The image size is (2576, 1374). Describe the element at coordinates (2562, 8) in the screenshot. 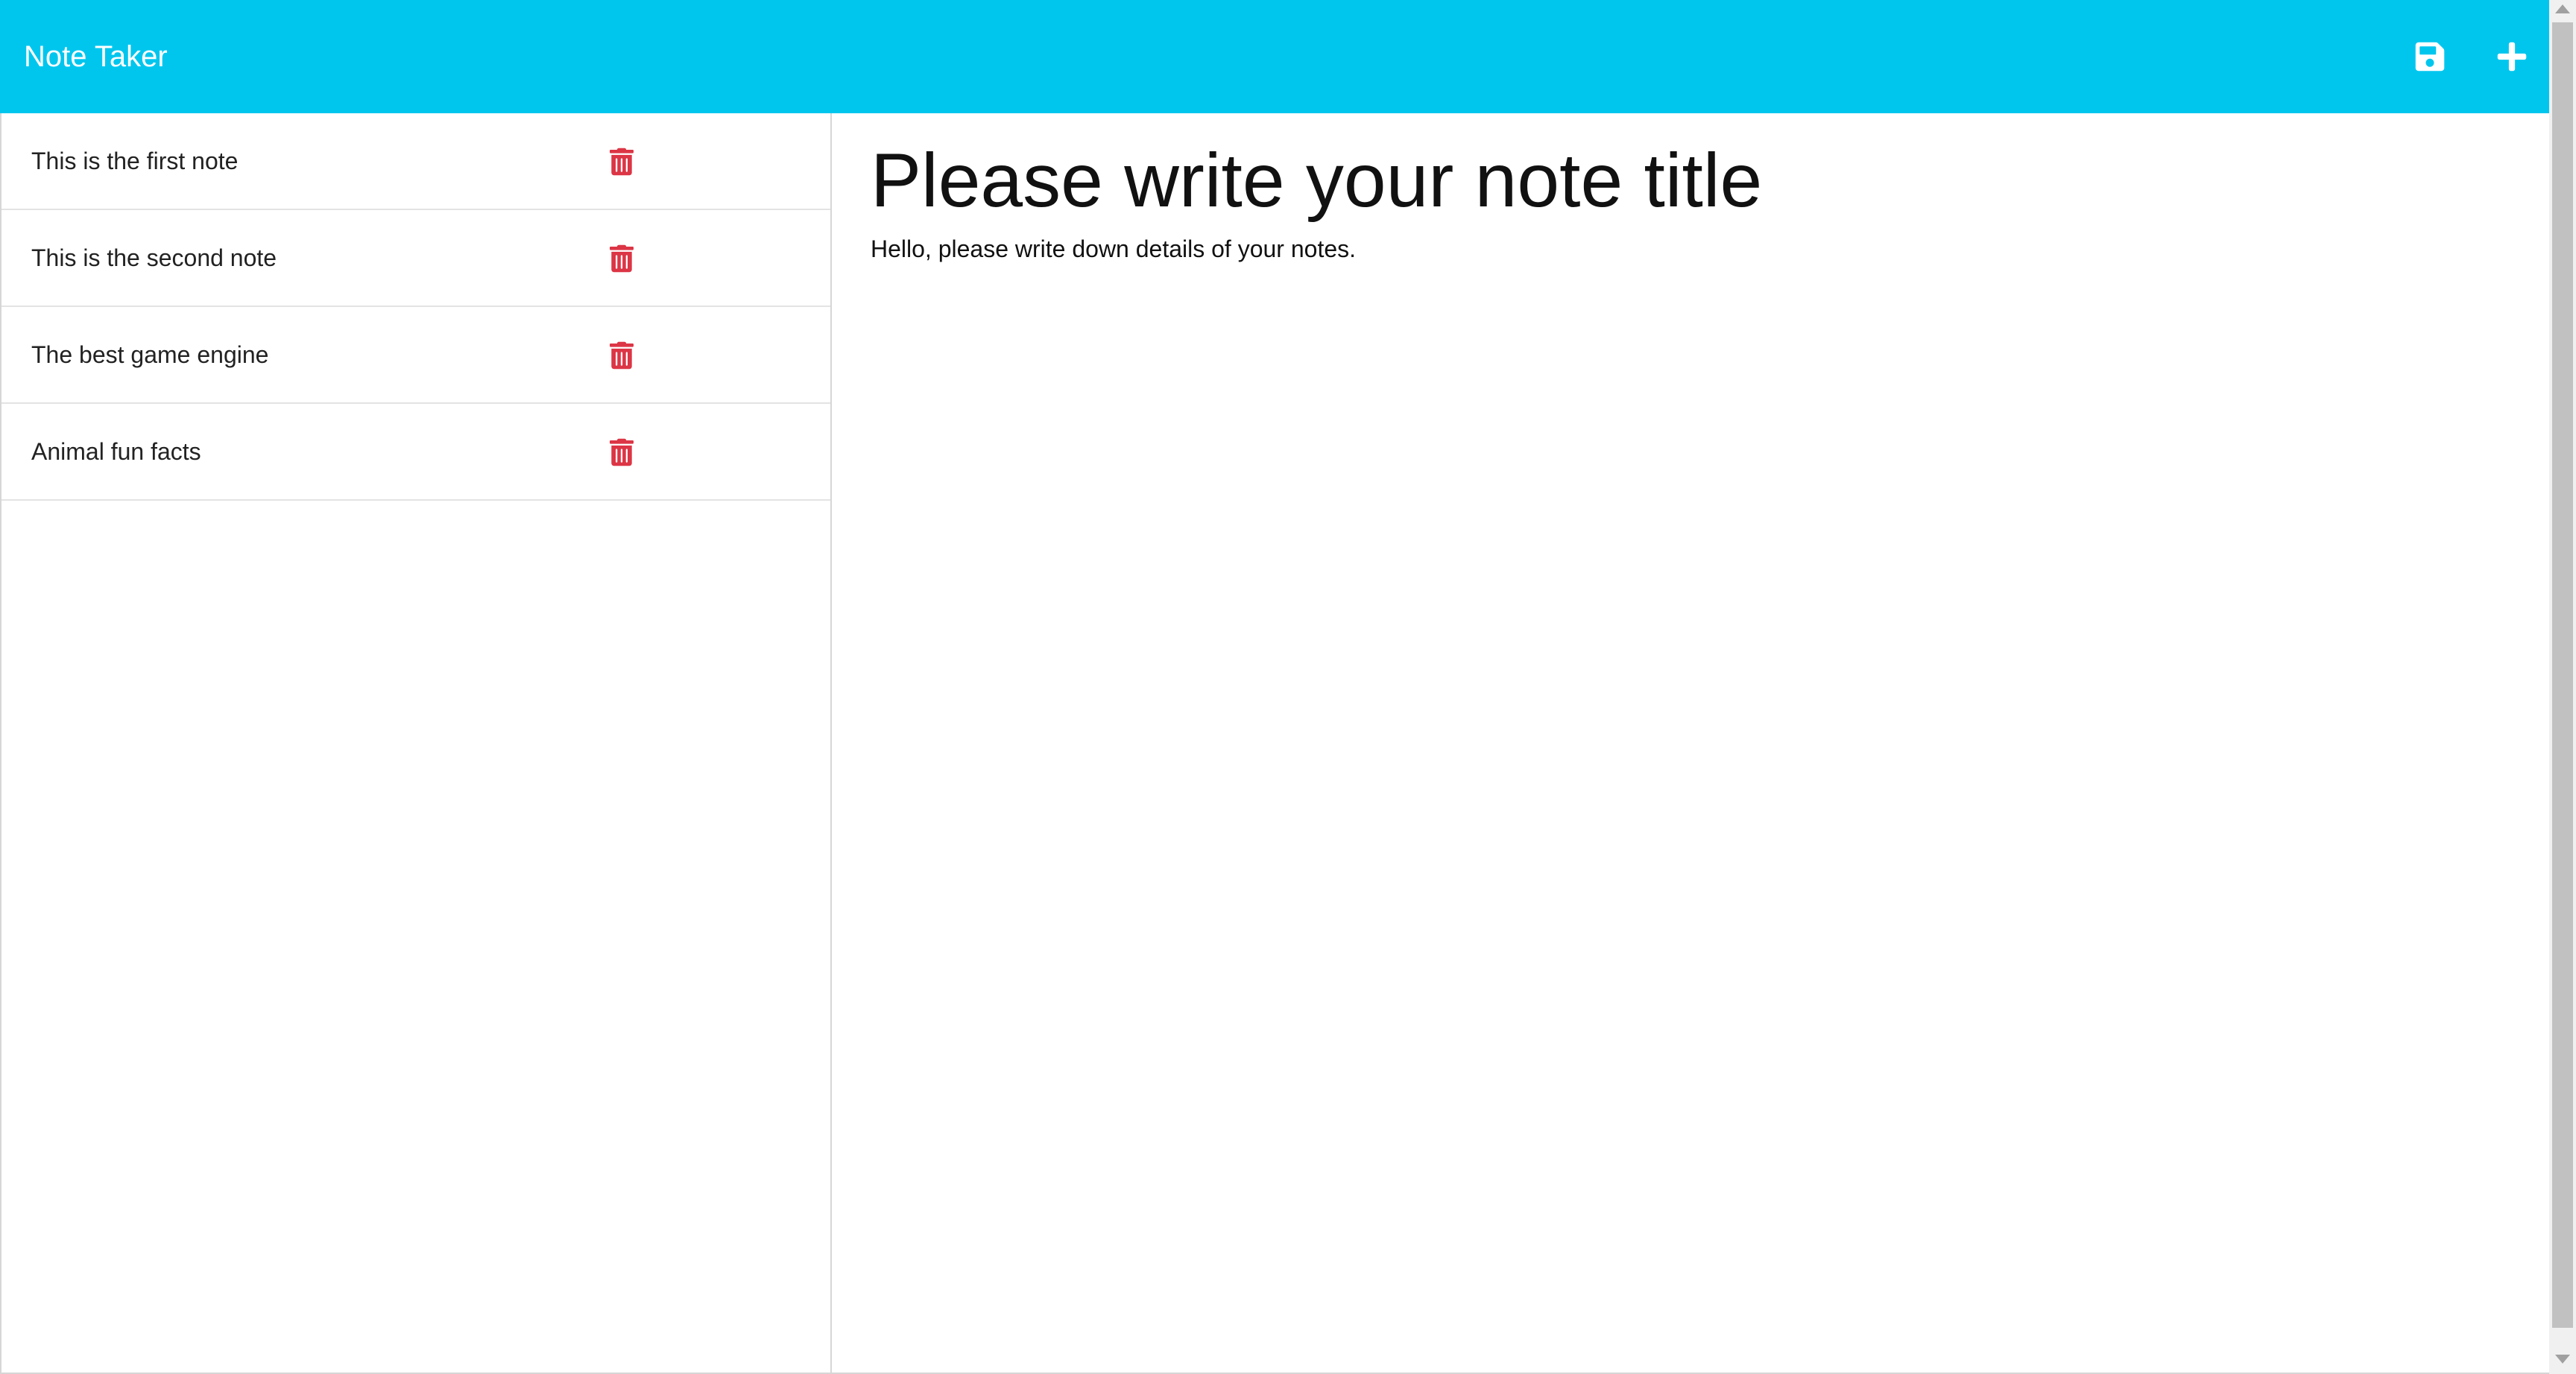

I see `scroll-up-arrow-icon` at that location.